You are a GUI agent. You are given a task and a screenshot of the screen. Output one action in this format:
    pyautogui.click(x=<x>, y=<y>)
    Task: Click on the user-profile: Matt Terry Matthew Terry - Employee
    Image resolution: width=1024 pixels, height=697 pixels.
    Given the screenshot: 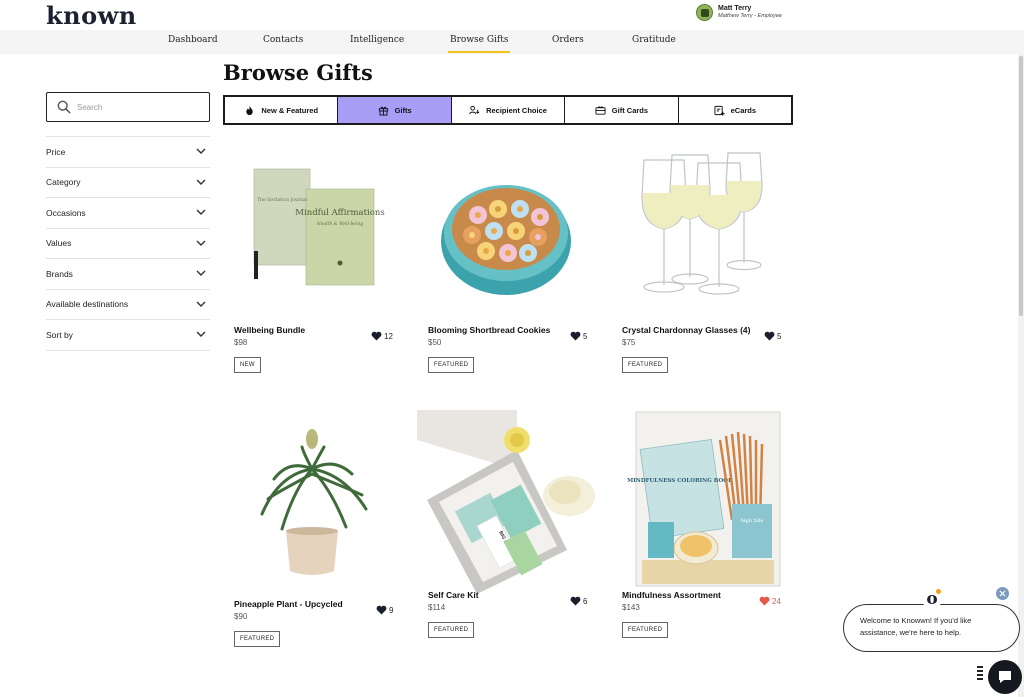 What is the action you would take?
    pyautogui.click(x=739, y=12)
    